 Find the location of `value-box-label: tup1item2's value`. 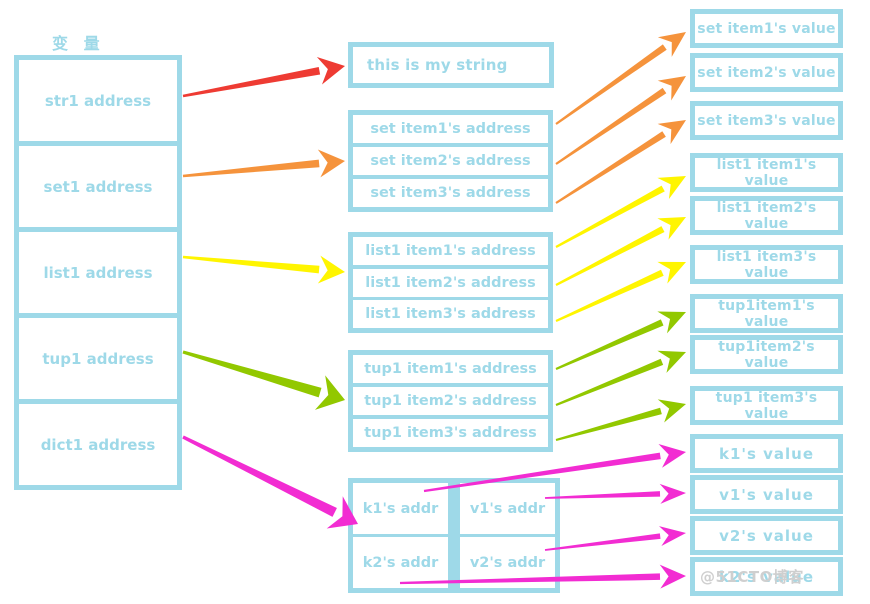

value-box-label: tup1item2's value is located at coordinates (766, 354).